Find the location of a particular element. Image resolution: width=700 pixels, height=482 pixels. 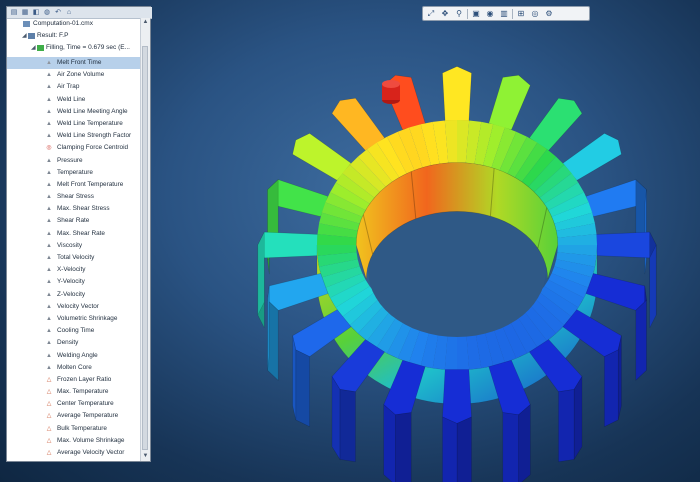

clip-plane-icon: ▥ is located at coordinates (504, 13).